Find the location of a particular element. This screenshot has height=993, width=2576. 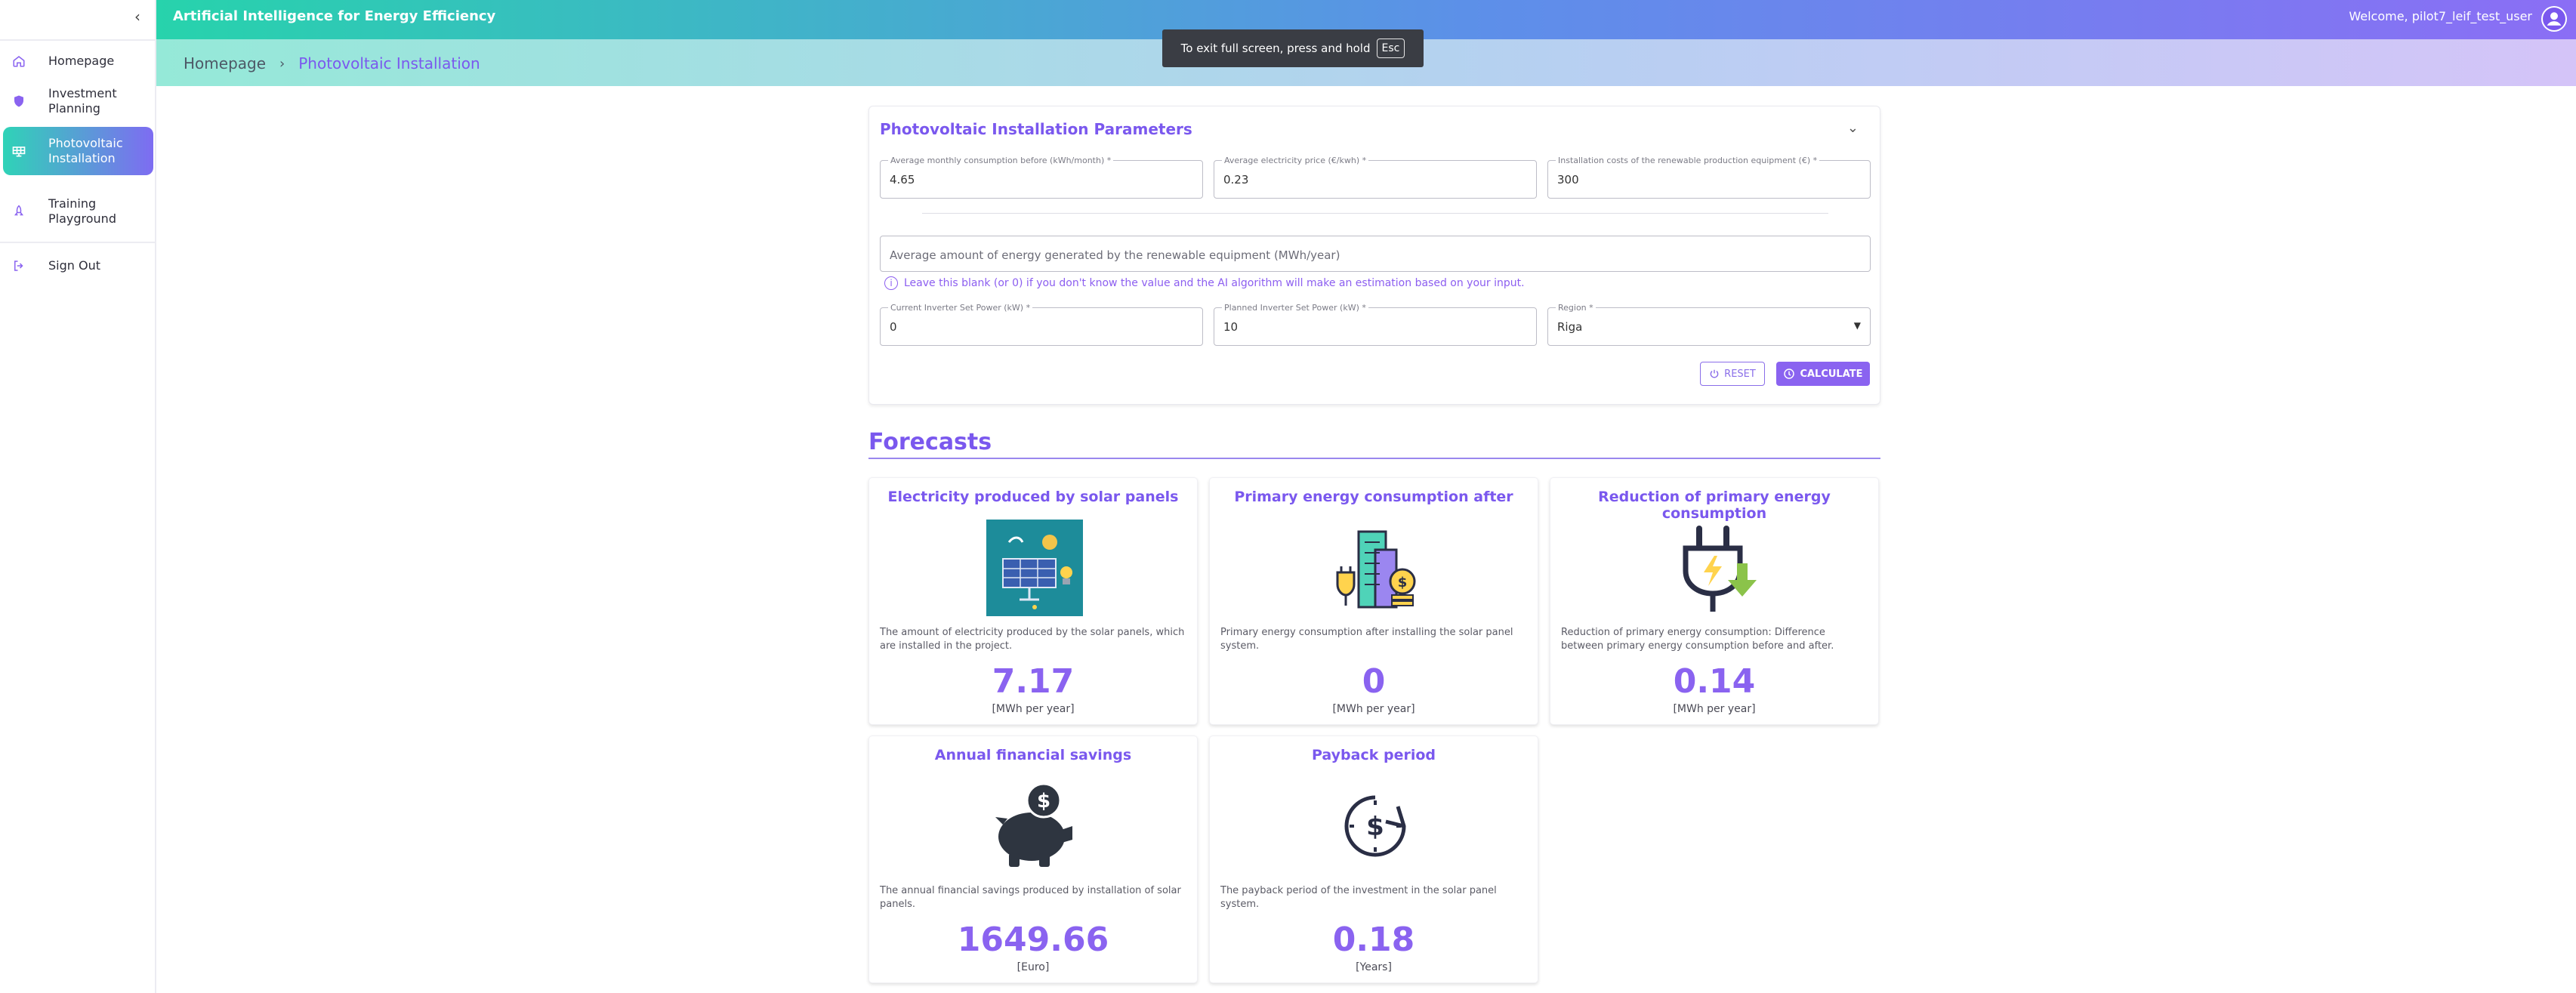

sidebar-item-sign-out: Sign Out is located at coordinates (77, 265).